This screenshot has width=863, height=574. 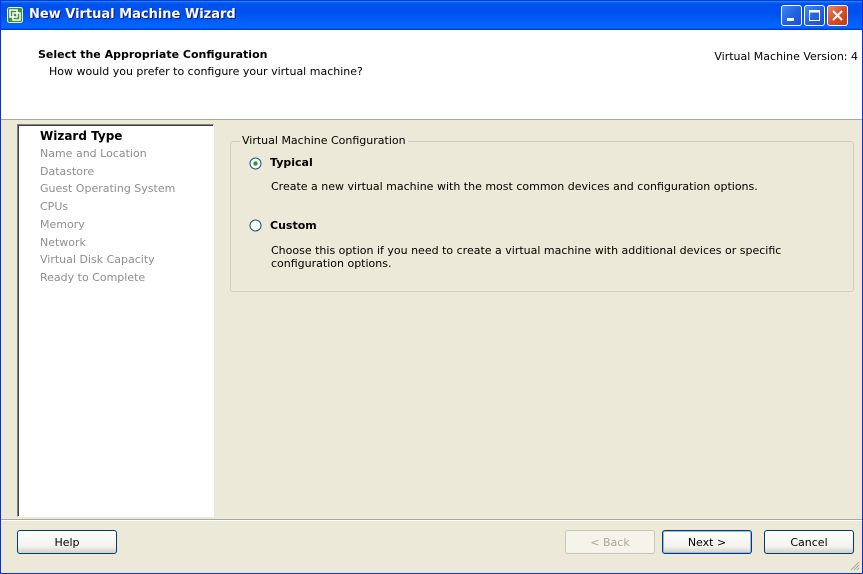 I want to click on typical-label: Typical, so click(x=291, y=162).